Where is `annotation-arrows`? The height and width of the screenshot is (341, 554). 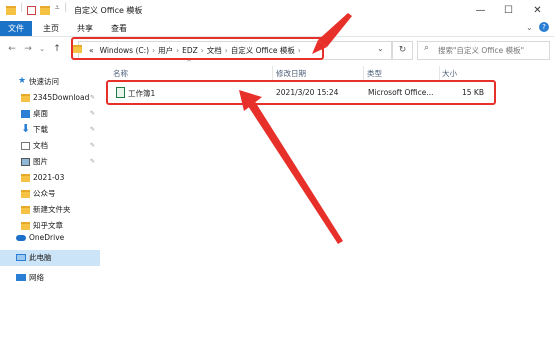 annotation-arrows is located at coordinates (295, 128).